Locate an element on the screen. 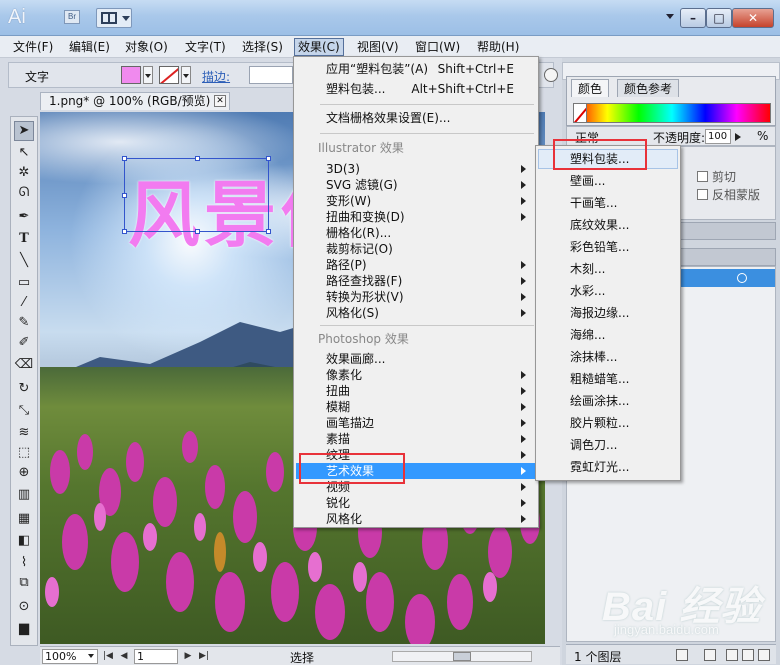  chevron-down-icon is located at coordinates (91, 657).